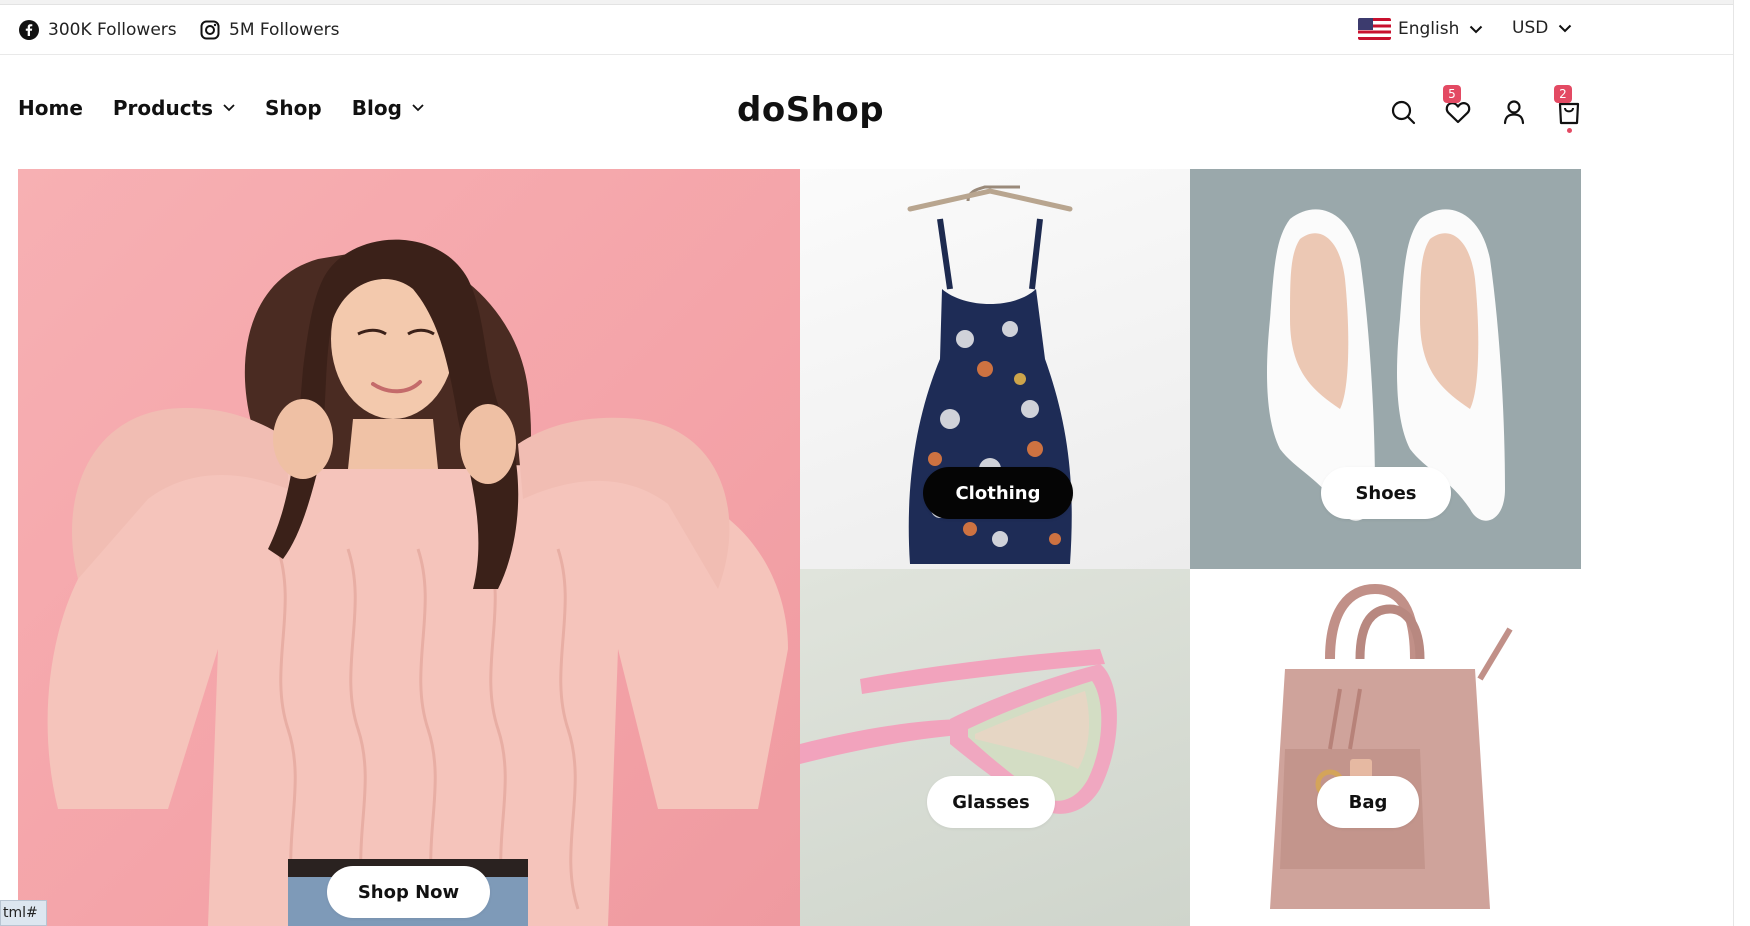  I want to click on glasses-image, so click(958, 731).